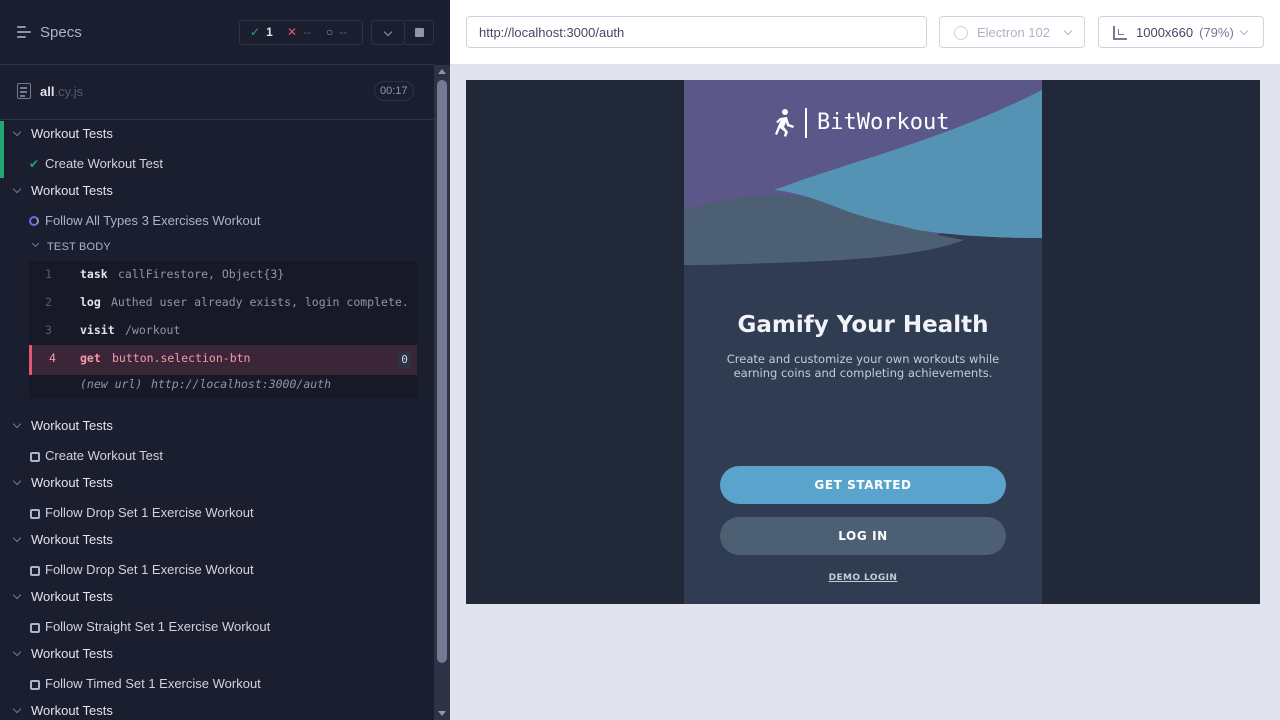  What do you see at coordinates (153, 683) in the screenshot?
I see `test-title: Follow Timed Set 1 Exercise Workout` at bounding box center [153, 683].